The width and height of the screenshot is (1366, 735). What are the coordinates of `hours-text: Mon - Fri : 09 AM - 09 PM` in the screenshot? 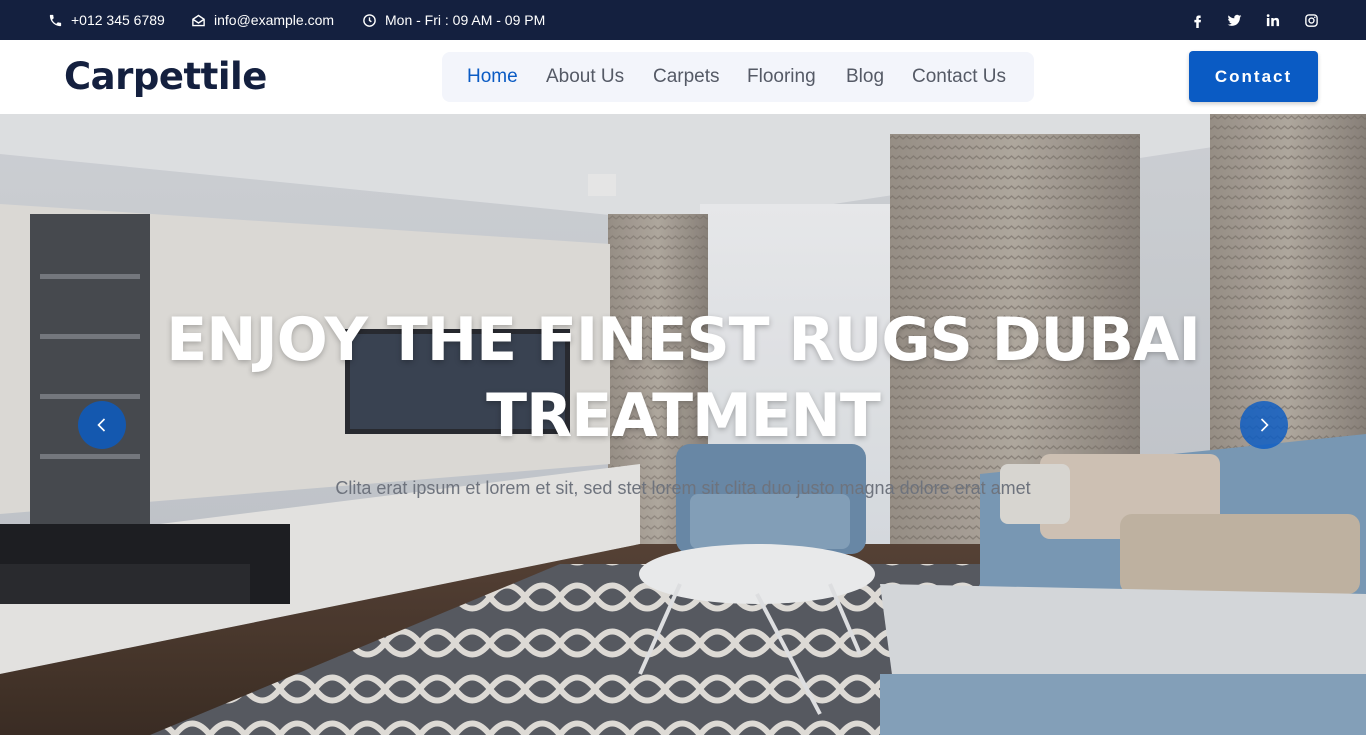 It's located at (465, 20).